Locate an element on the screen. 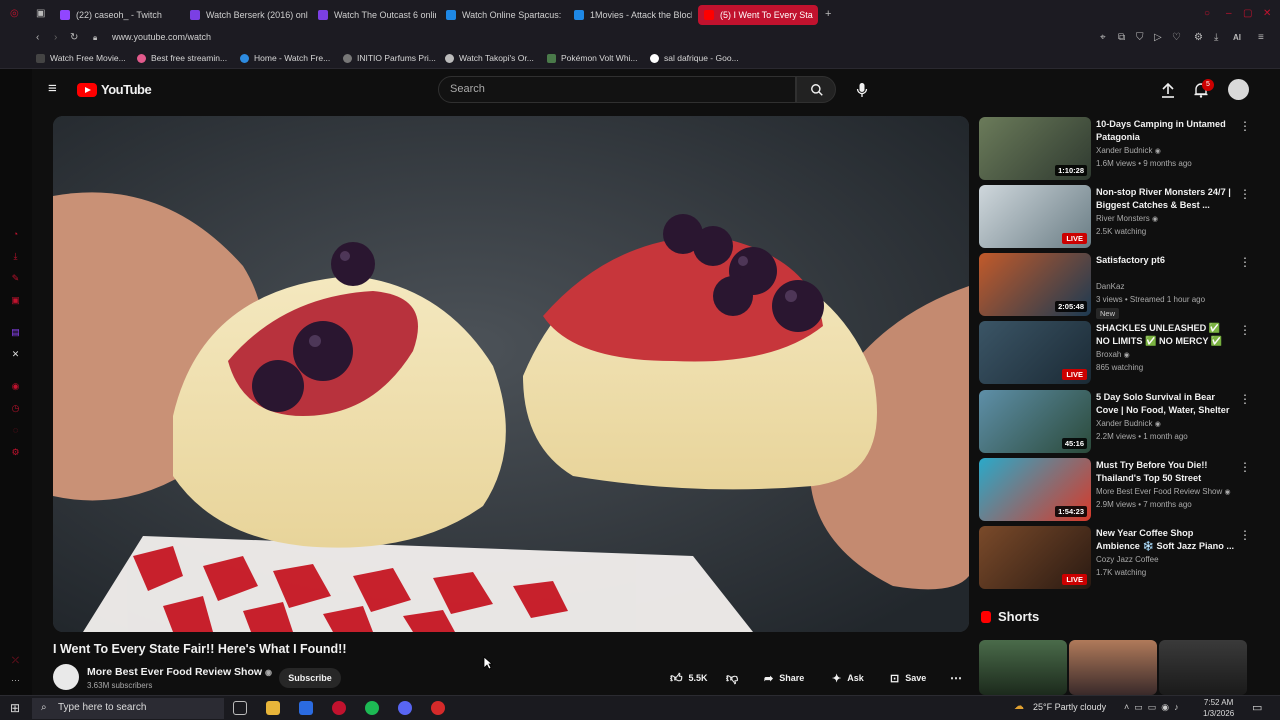  browser-tab: (22) caseoh_ - Twitch is located at coordinates (119, 15).